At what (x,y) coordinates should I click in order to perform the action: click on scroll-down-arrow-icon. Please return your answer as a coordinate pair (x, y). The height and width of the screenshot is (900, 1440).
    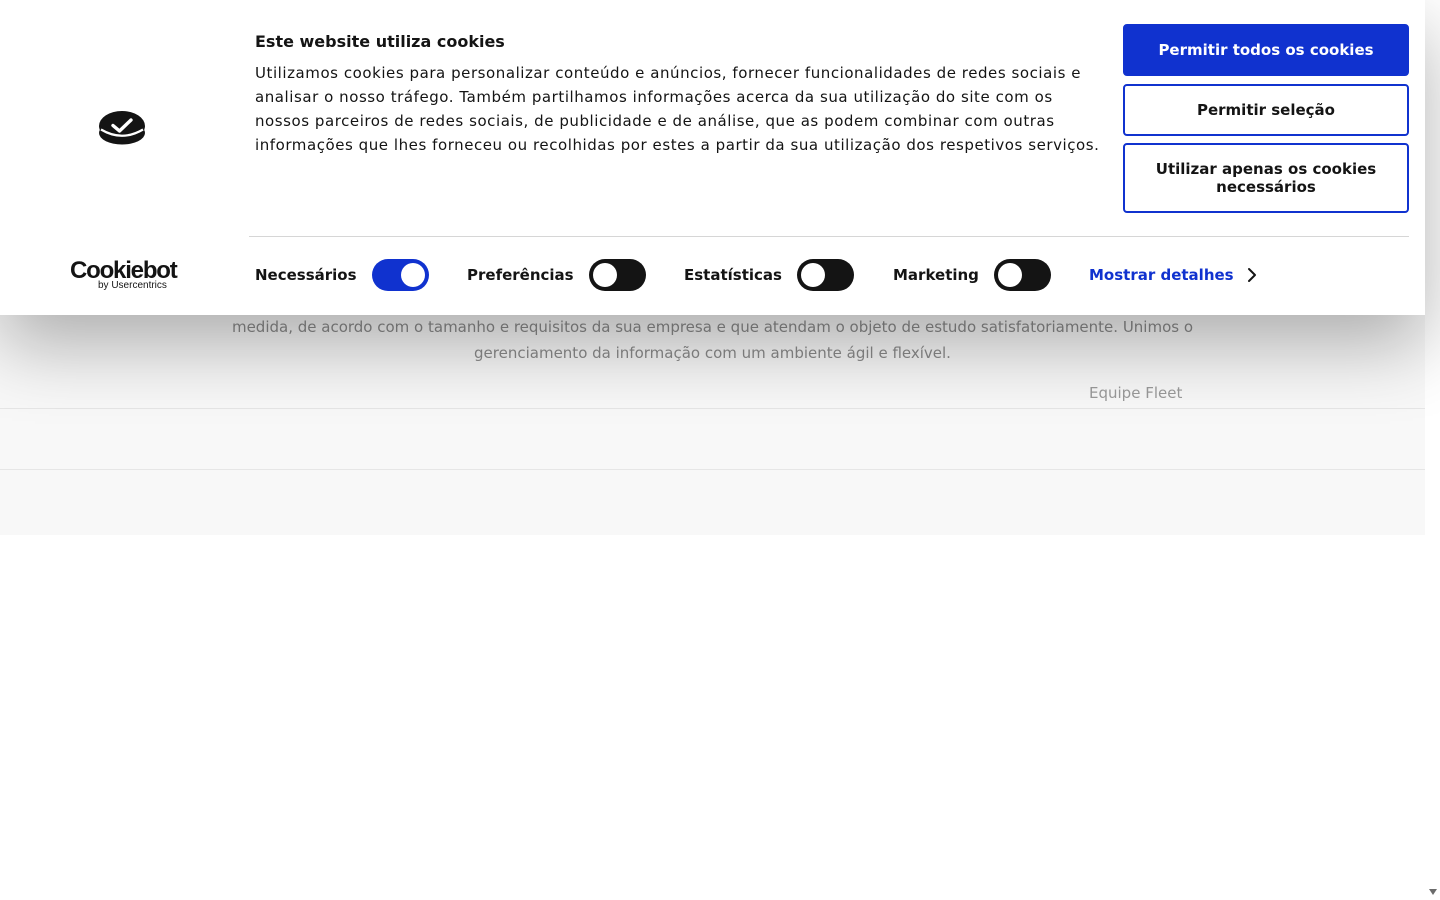
    Looking at the image, I should click on (1433, 892).